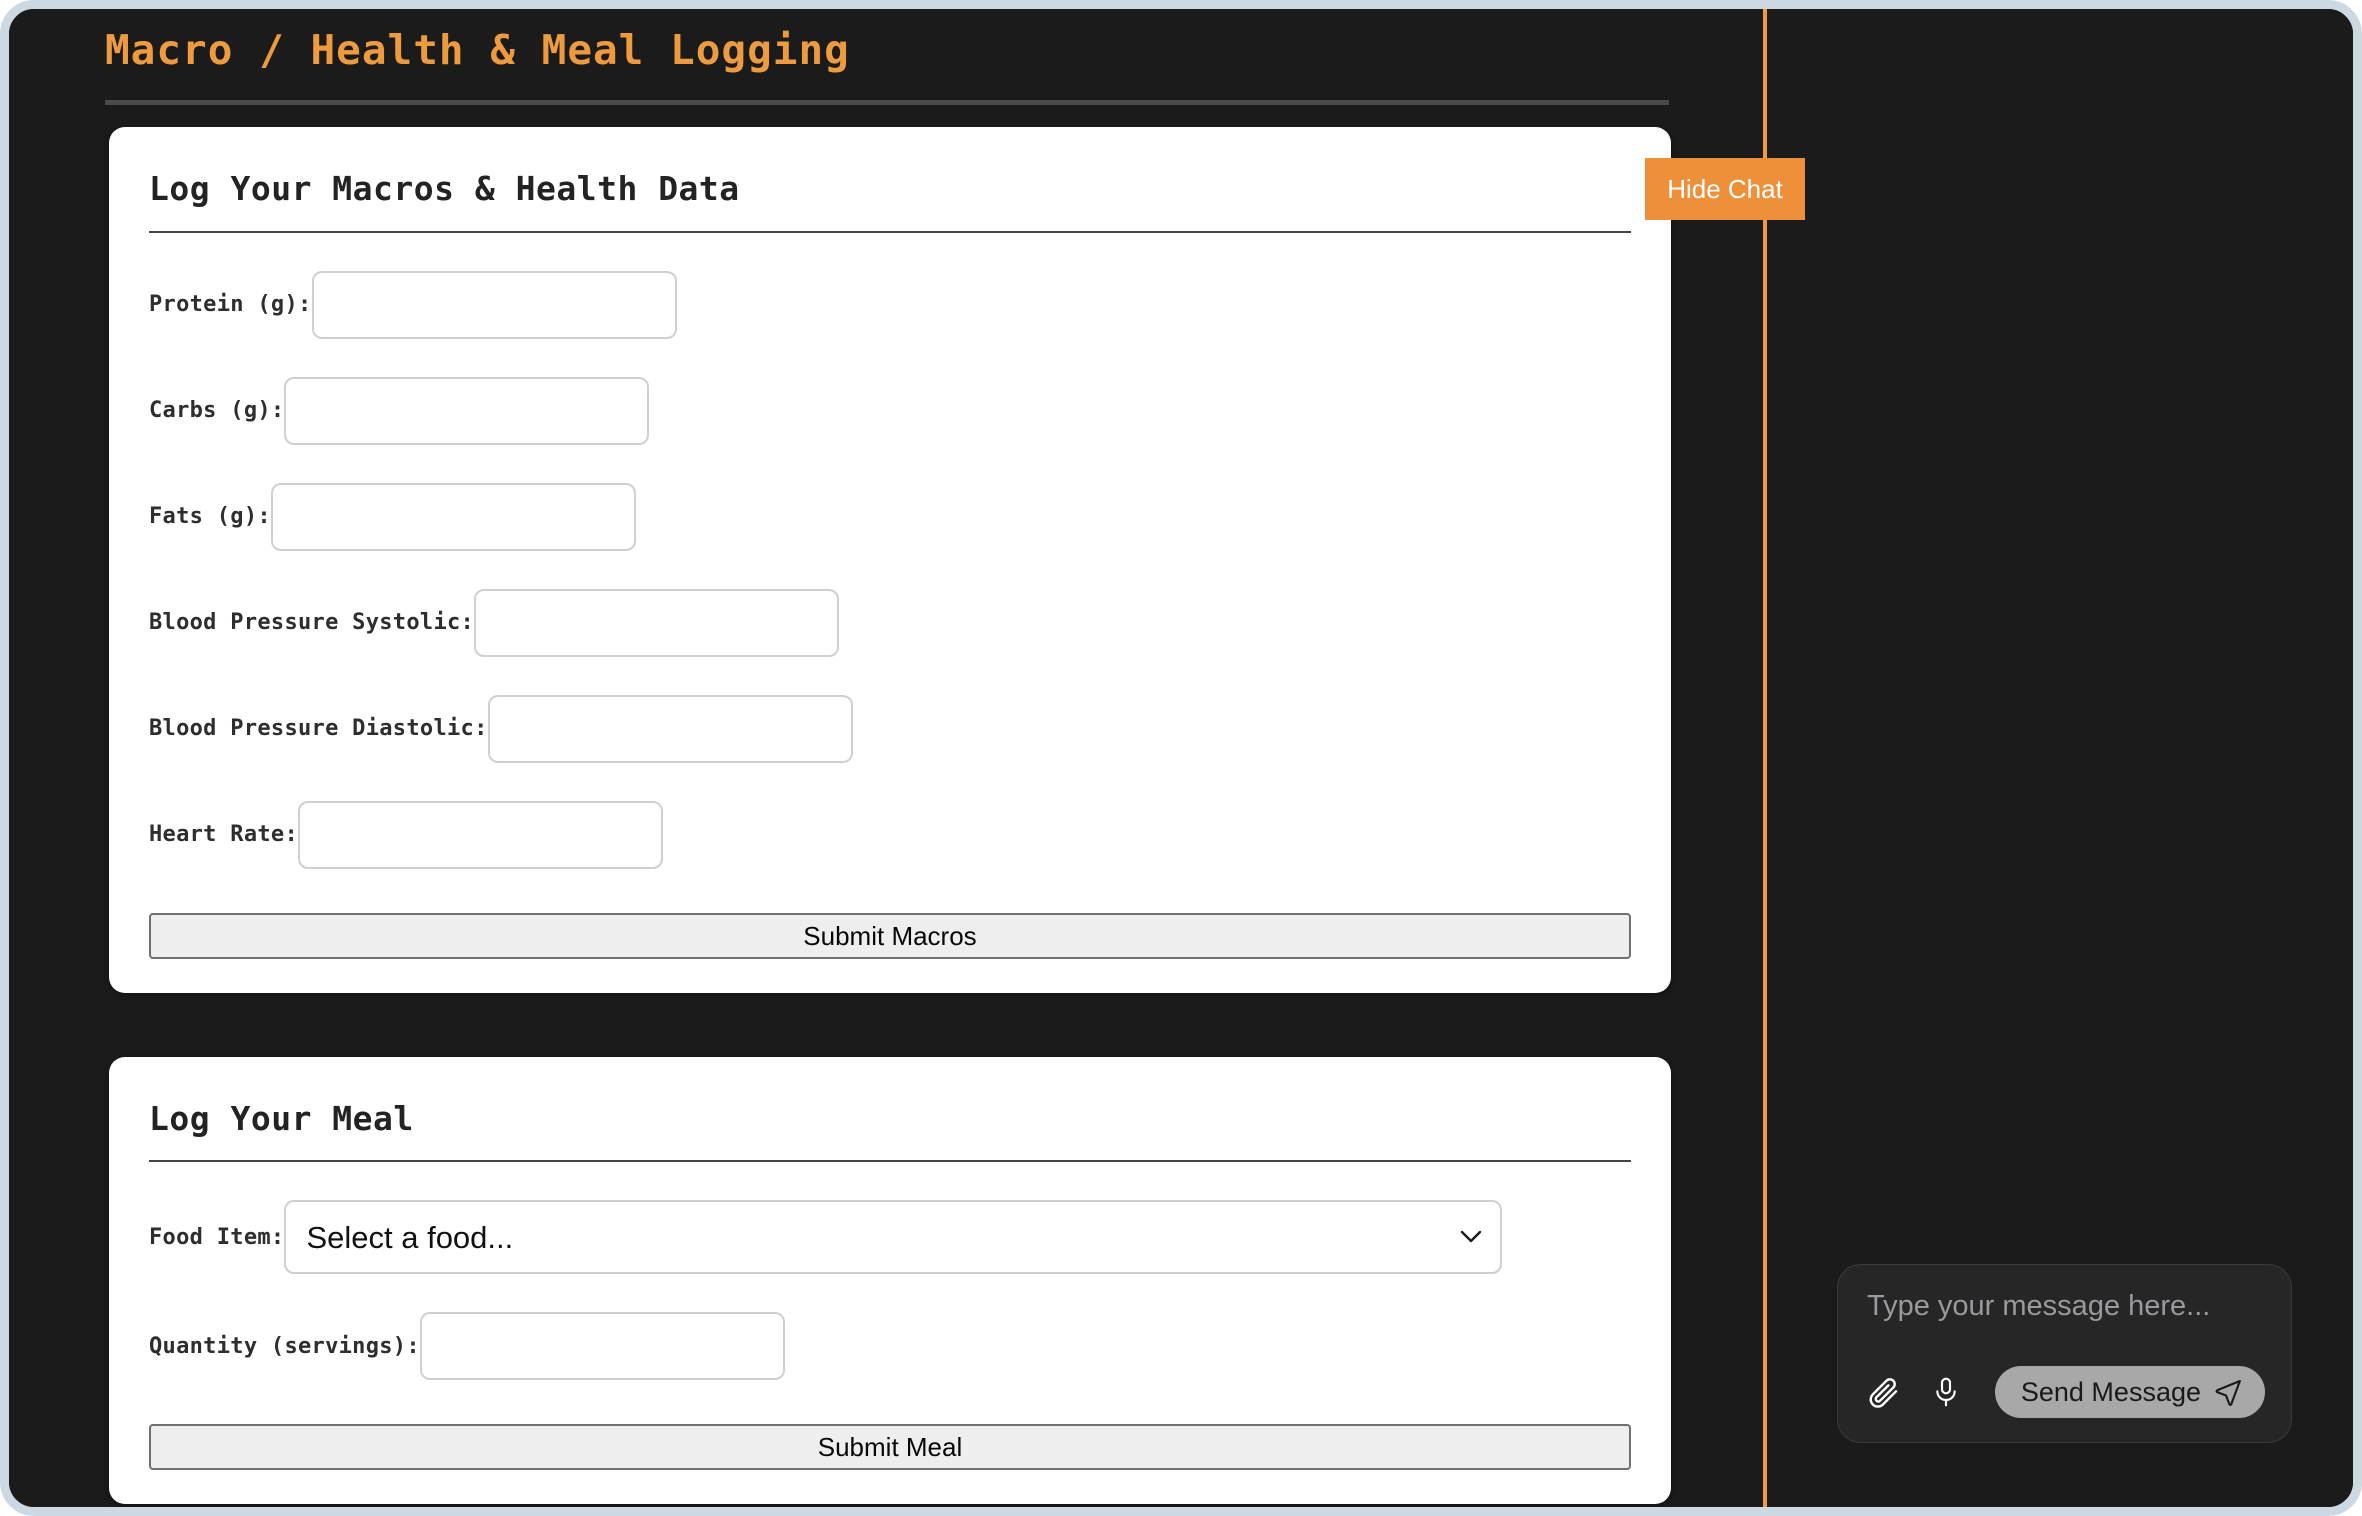 Image resolution: width=2362 pixels, height=1516 pixels. What do you see at coordinates (477, 50) in the screenshot?
I see `page-title: Macro / Health & Meal Logging` at bounding box center [477, 50].